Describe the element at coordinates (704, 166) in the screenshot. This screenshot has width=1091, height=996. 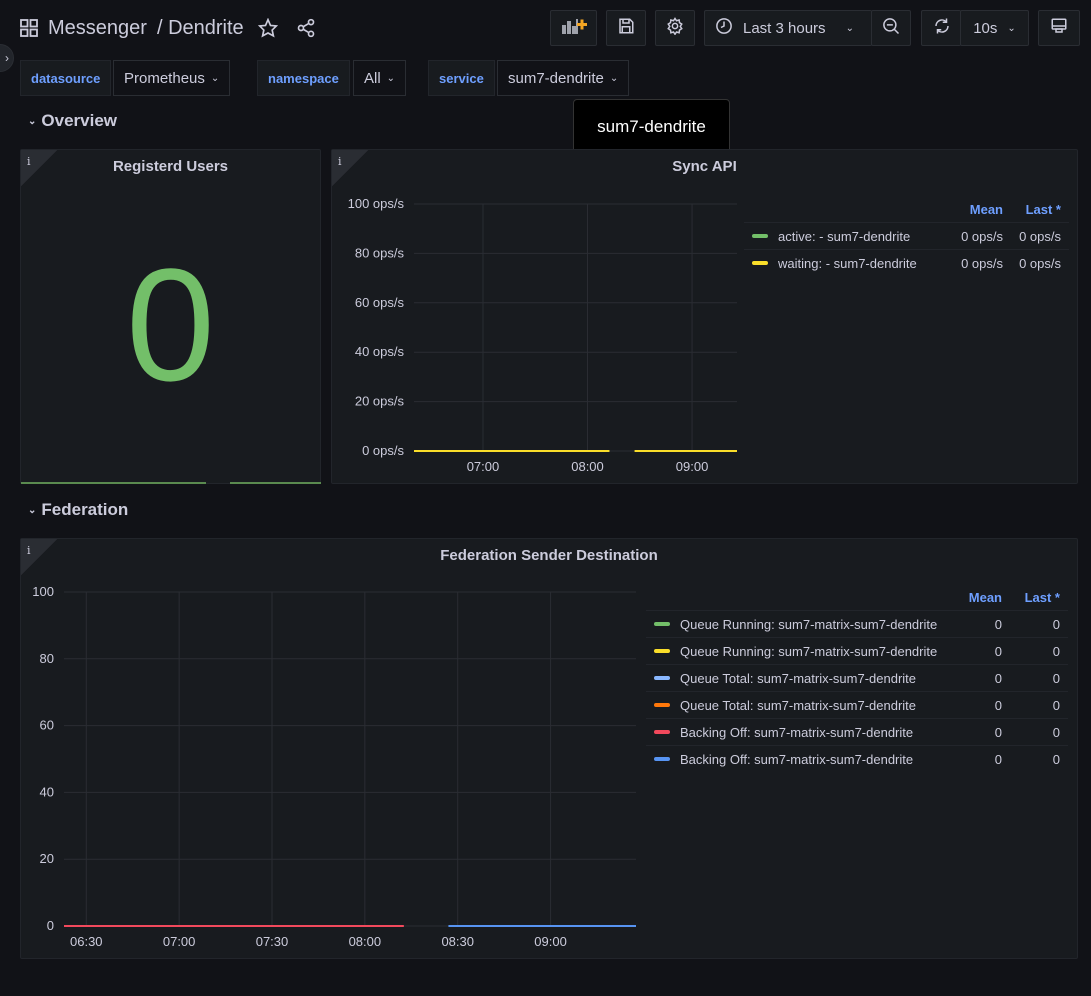
I see `panel-title: Sync API` at that location.